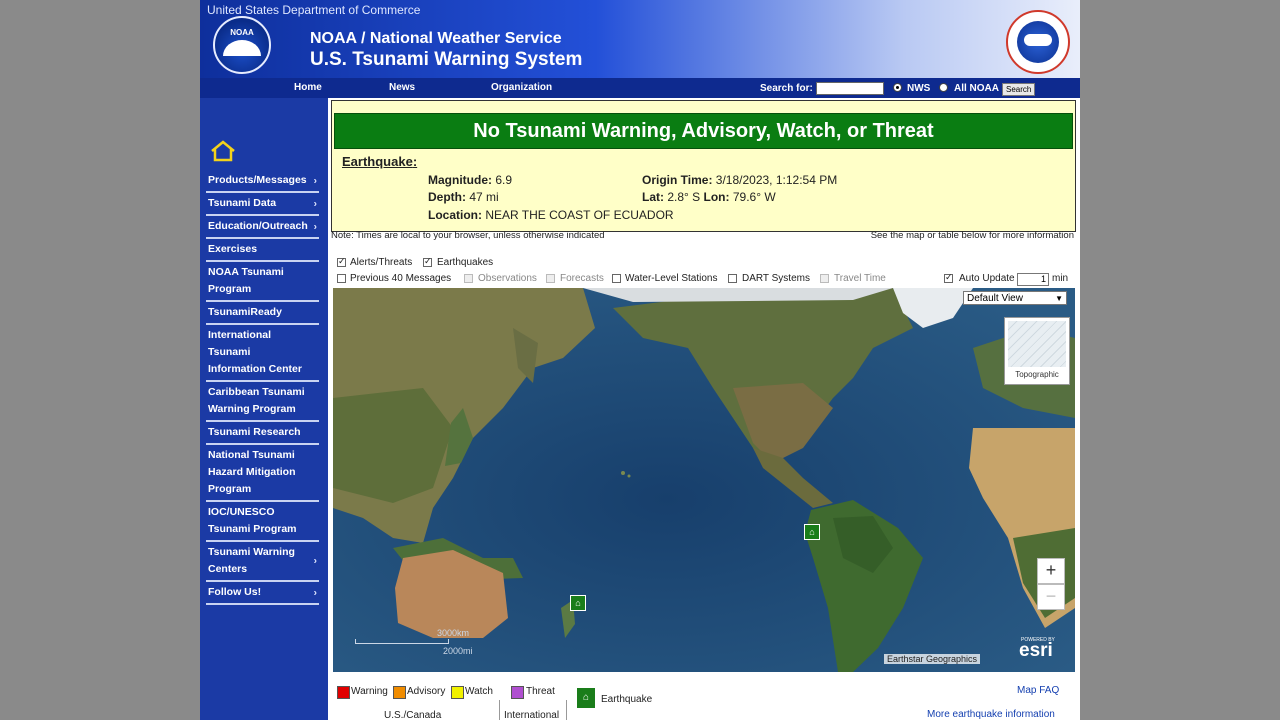 The width and height of the screenshot is (1280, 720). What do you see at coordinates (1019, 89) in the screenshot?
I see `search-button: Search` at bounding box center [1019, 89].